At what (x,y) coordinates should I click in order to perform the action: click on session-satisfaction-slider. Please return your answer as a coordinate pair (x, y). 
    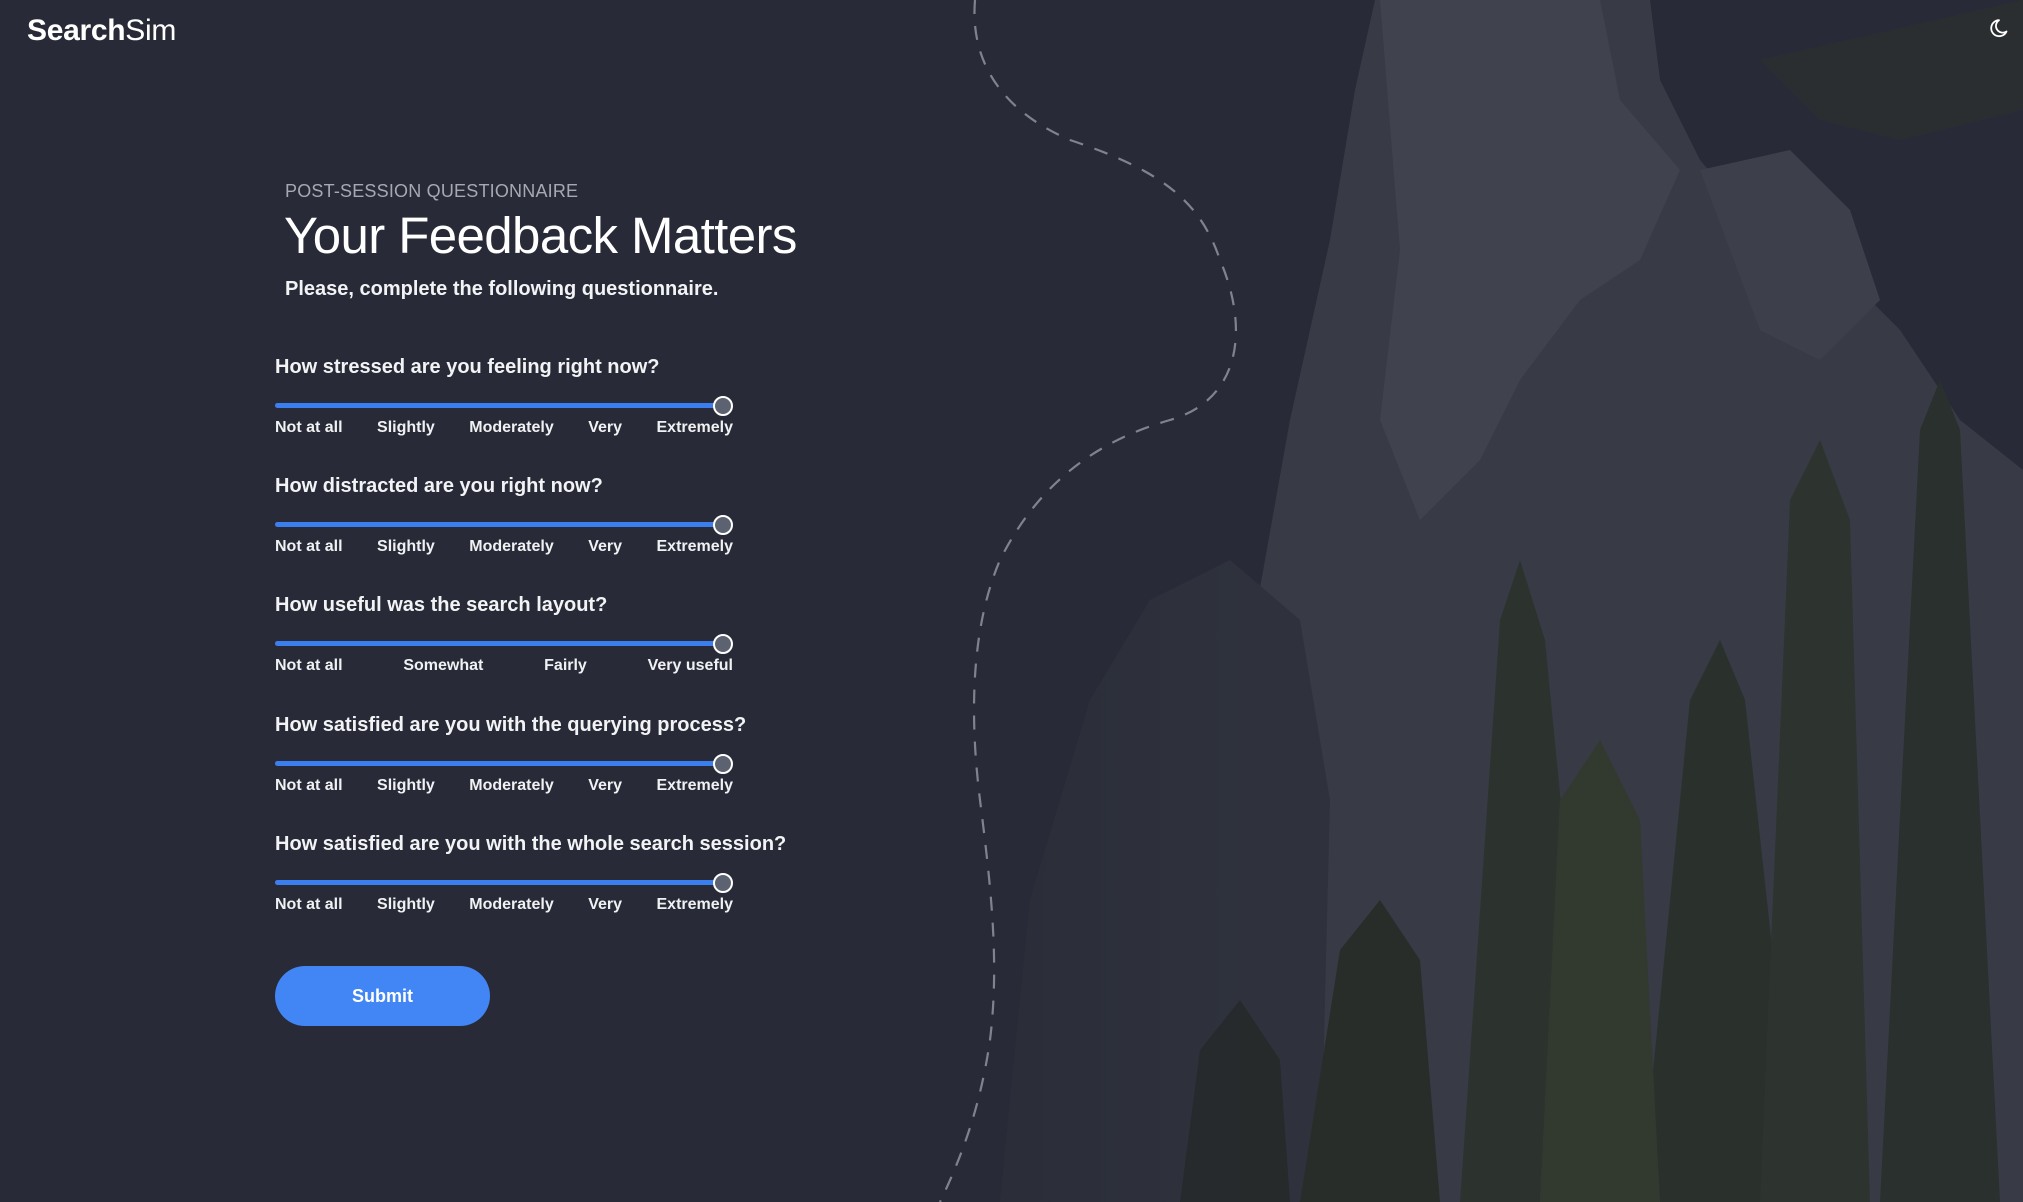
    Looking at the image, I should click on (505, 882).